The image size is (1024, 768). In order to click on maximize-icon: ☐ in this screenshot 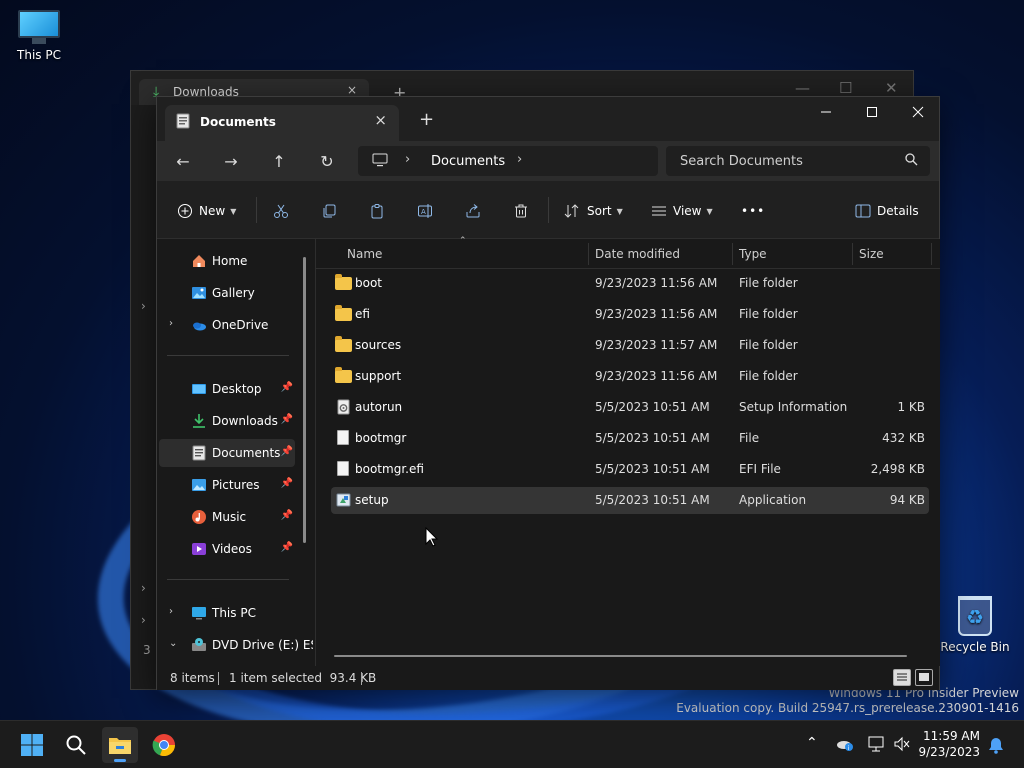, I will do `click(845, 88)`.